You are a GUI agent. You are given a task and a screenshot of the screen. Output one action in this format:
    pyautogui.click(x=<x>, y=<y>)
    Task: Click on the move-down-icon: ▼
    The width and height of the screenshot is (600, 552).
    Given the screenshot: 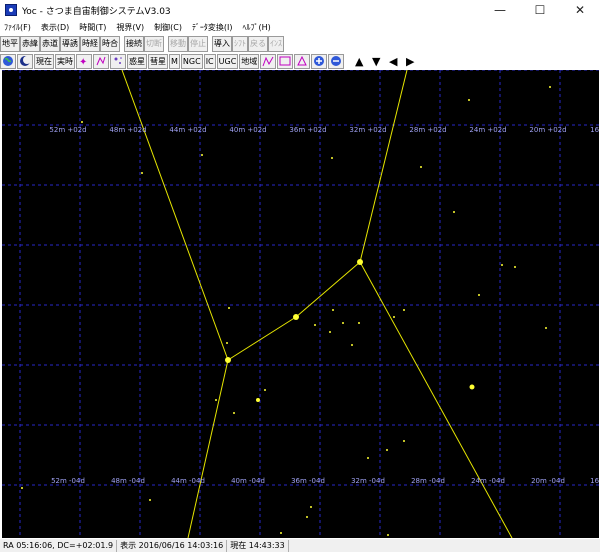 What is the action you would take?
    pyautogui.click(x=376, y=61)
    